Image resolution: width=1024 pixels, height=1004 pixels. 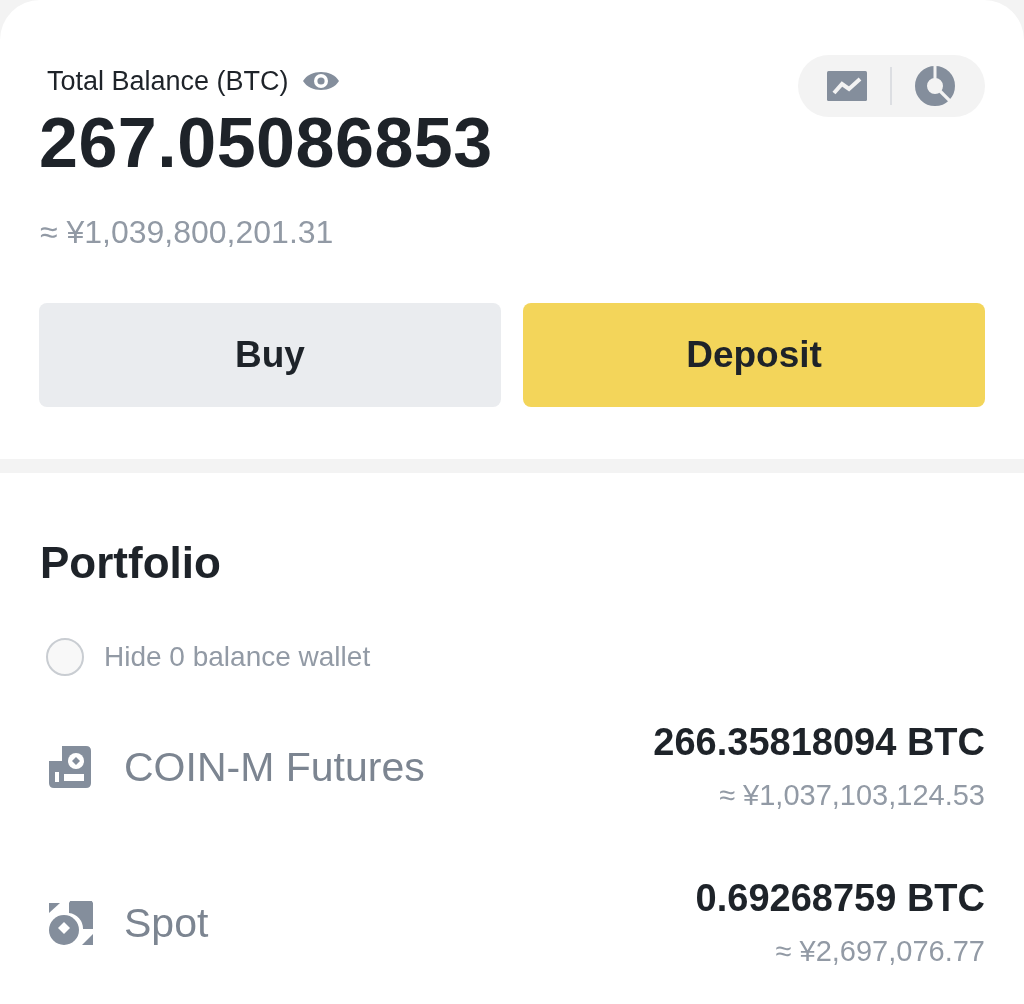 I want to click on balance-fiat-value: ≈ ¥1,039,800,201.31, so click(x=187, y=232).